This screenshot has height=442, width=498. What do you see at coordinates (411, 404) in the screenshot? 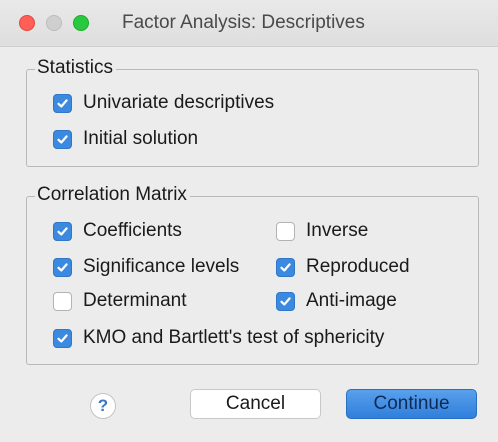
I see `continue-button: Continue` at bounding box center [411, 404].